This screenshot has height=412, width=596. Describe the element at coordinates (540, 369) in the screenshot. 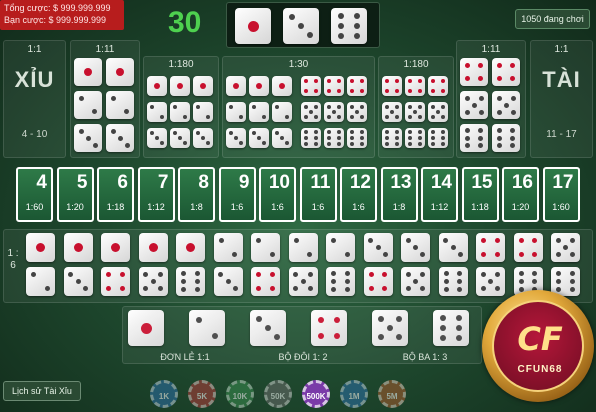

I see `logo-name: CFUN68` at that location.